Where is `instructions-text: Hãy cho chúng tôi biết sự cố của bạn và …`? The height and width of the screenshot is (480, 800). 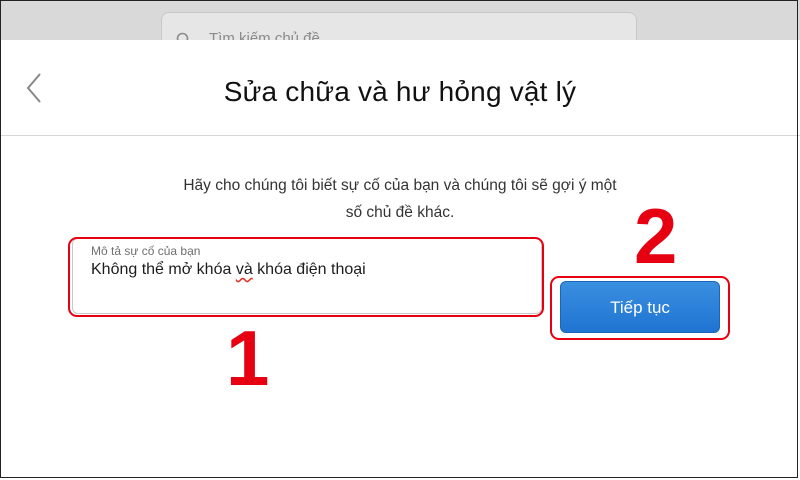 instructions-text: Hãy cho chúng tôi biết sự cố của bạn và … is located at coordinates (400, 199).